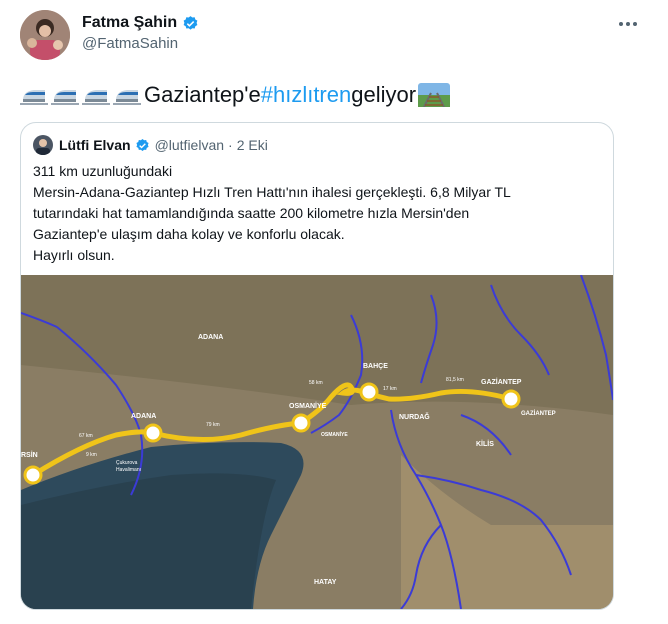  I want to click on map-region-label: HATAY, so click(325, 582).